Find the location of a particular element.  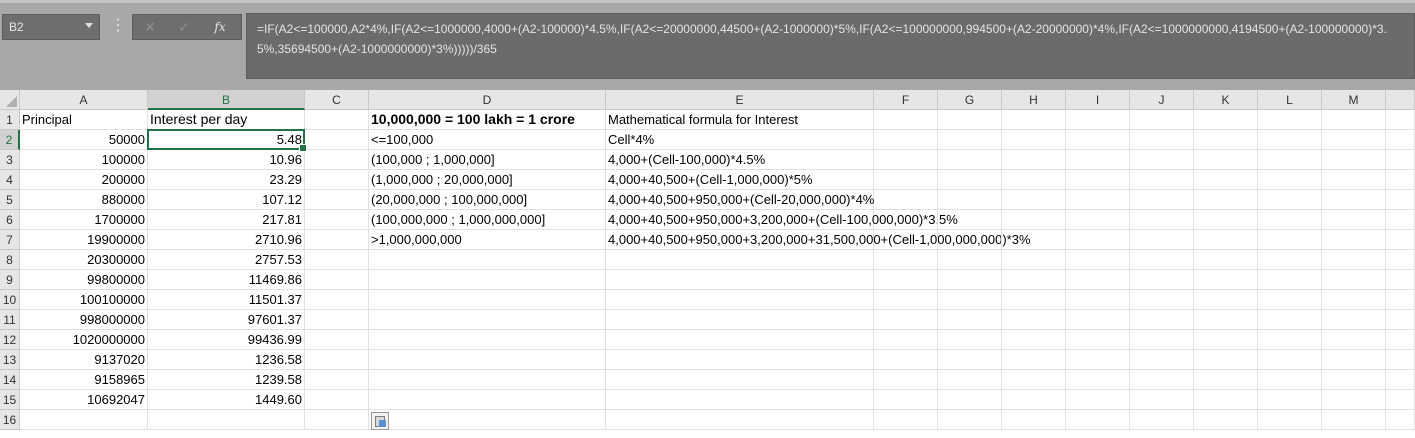

cell-l13 is located at coordinates (1290, 360).